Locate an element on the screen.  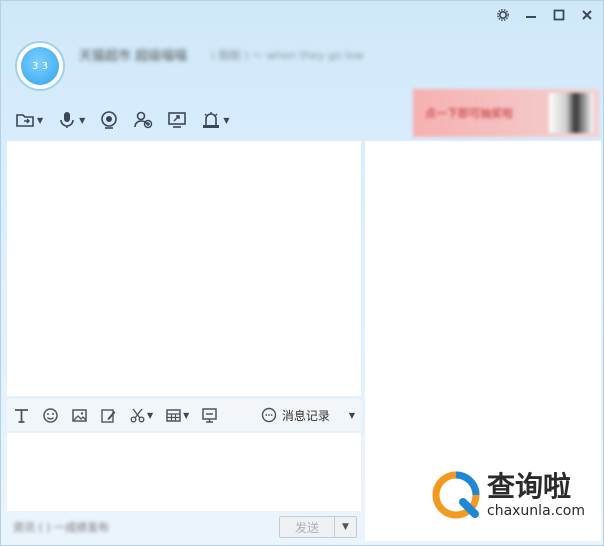
font-button is located at coordinates (21, 415).